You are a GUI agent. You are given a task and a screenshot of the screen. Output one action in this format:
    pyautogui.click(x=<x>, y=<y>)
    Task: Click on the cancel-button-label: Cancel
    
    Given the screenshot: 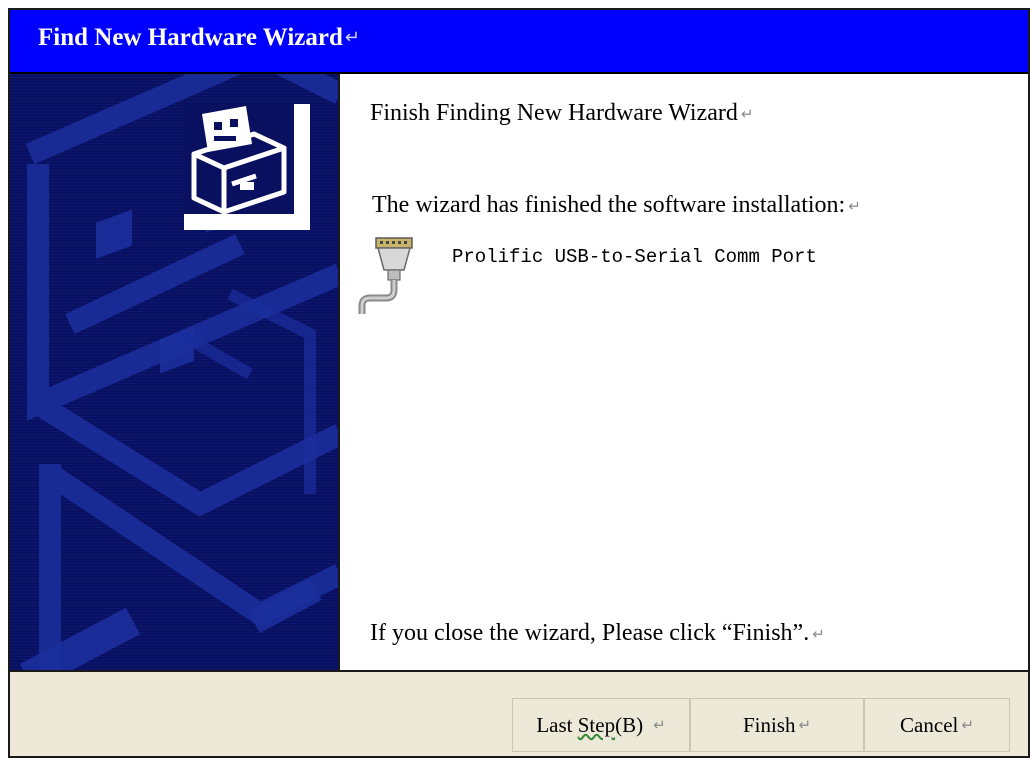 What is the action you would take?
    pyautogui.click(x=929, y=724)
    